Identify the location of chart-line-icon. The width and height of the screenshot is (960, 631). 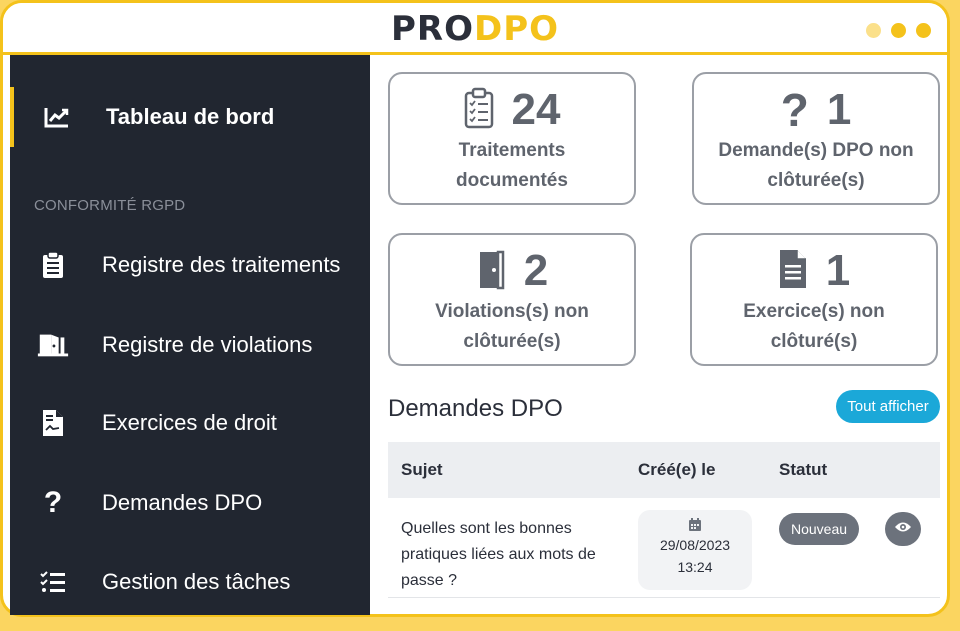
(57, 117).